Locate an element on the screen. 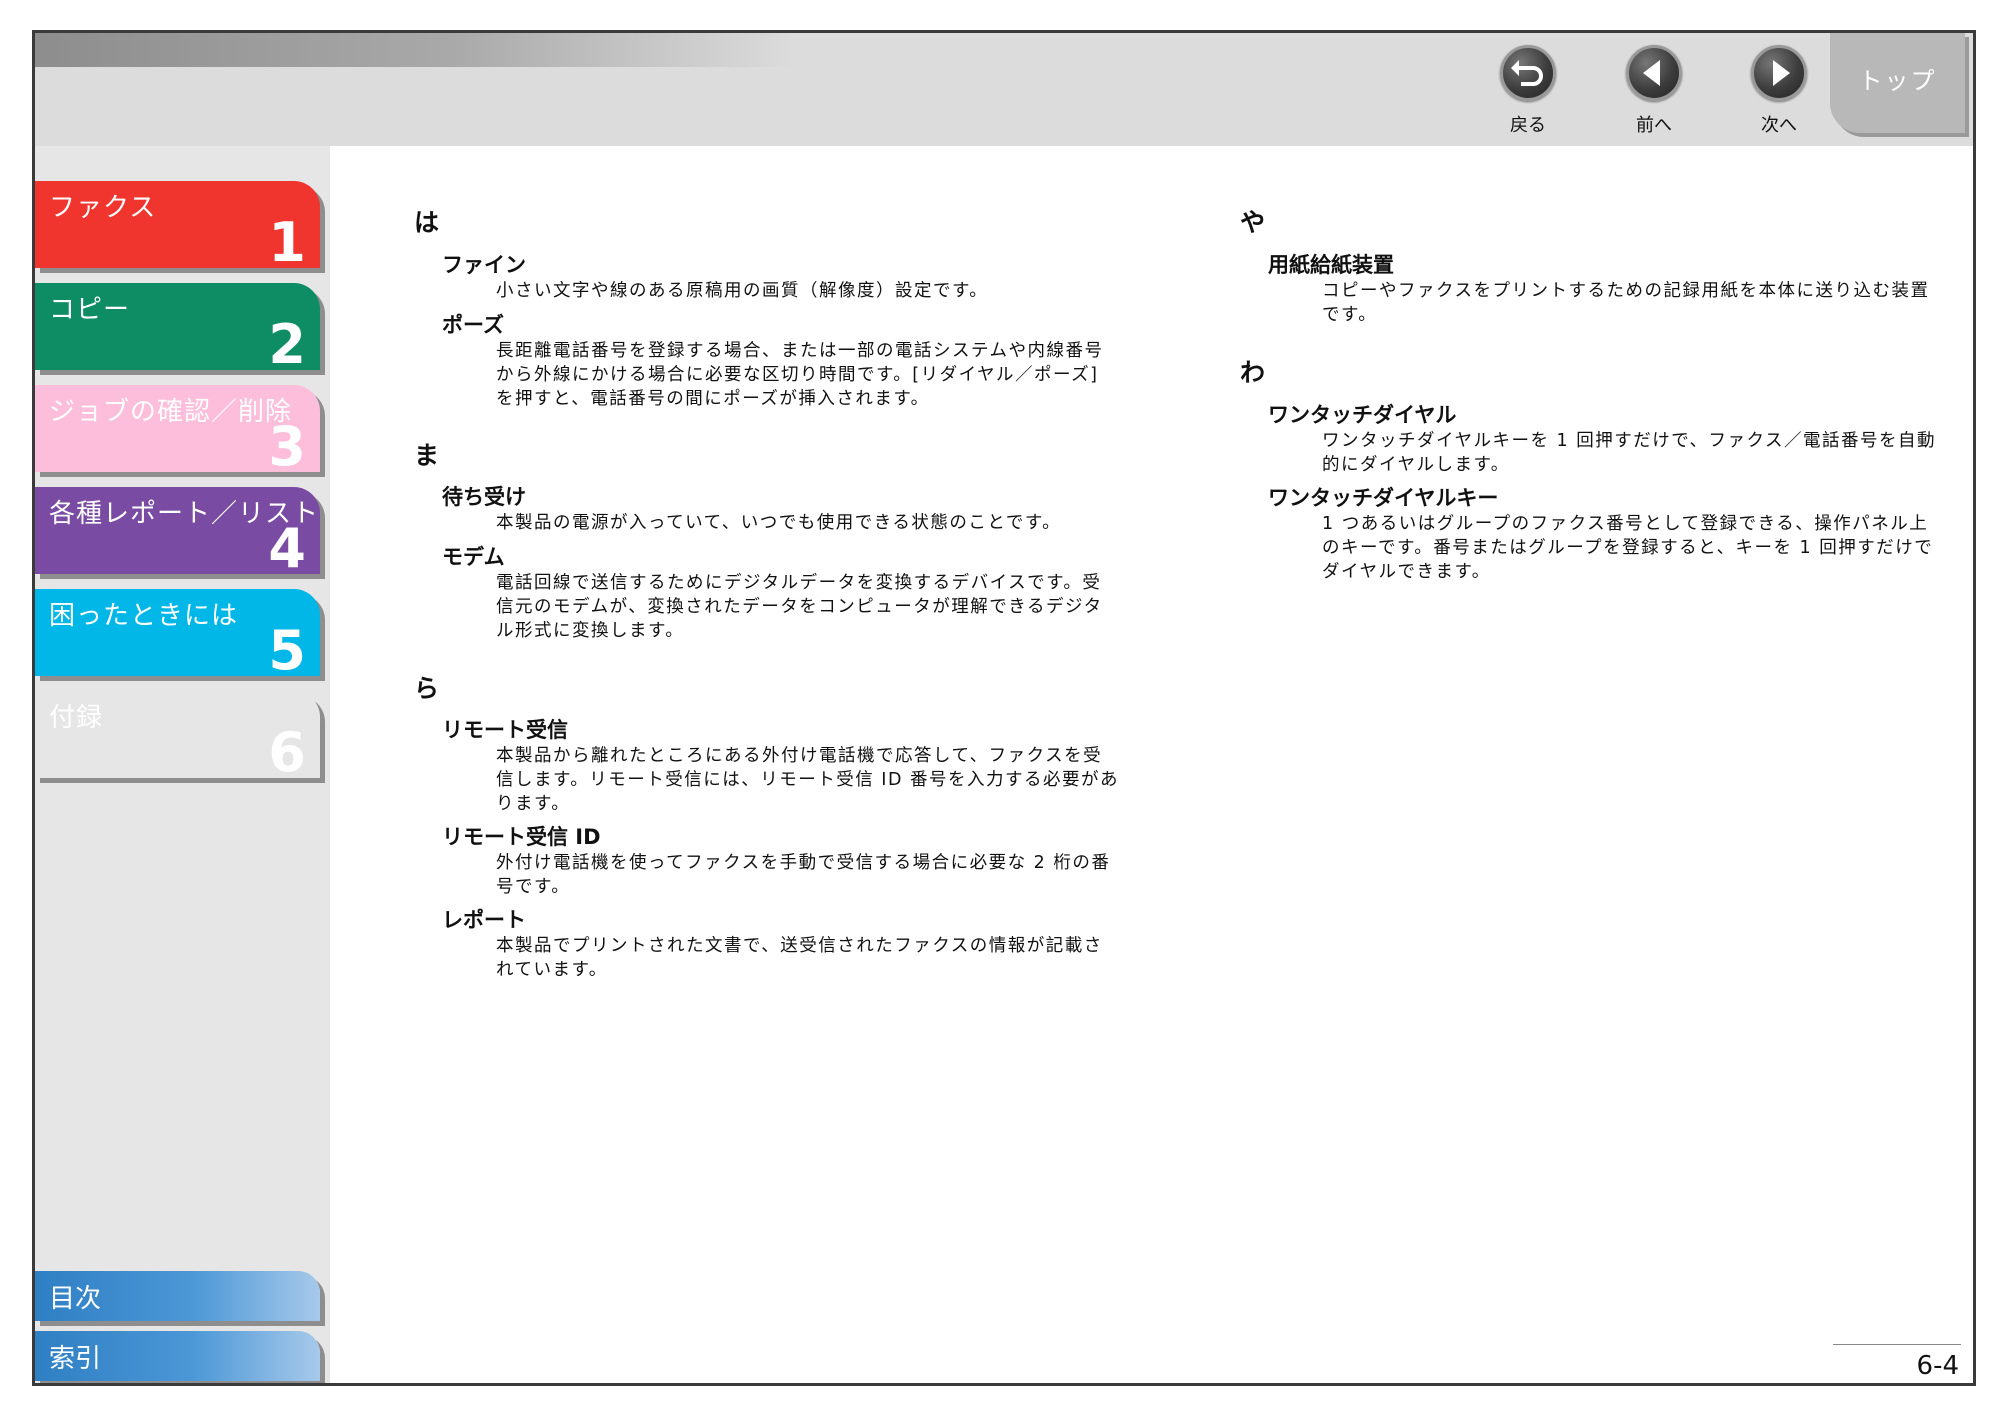 This screenshot has width=2000, height=1415. term-remote-receive-id: リモート受信 ID is located at coordinates (521, 837).